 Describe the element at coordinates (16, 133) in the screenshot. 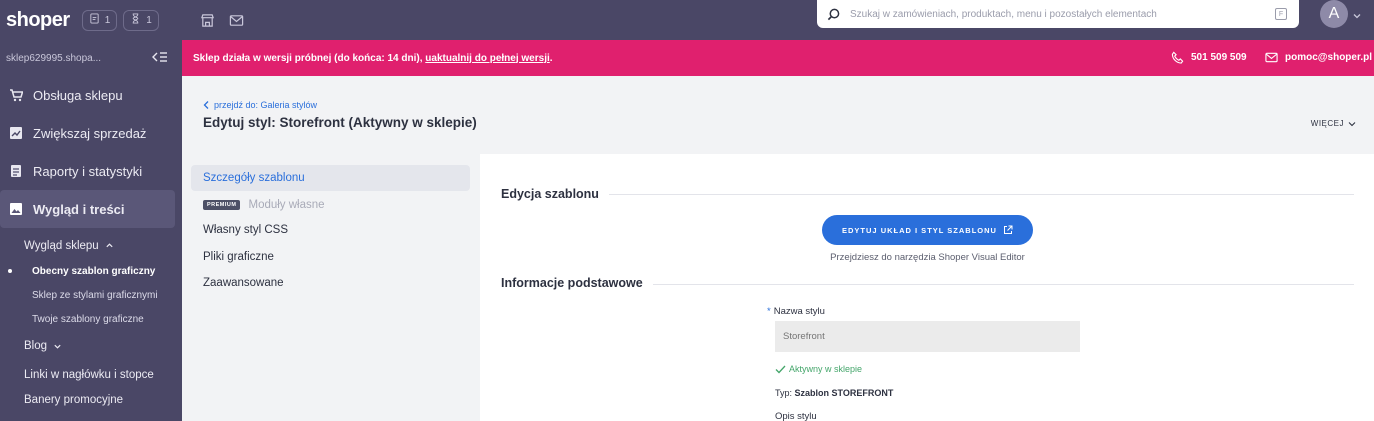

I see `chart-icon` at that location.